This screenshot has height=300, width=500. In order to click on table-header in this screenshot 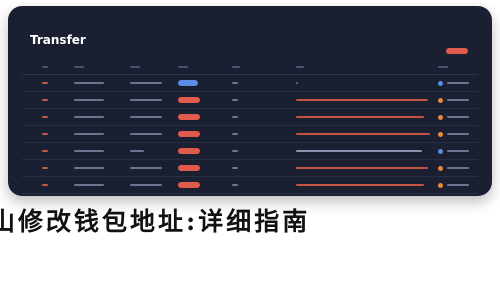, I will do `click(250, 67)`.